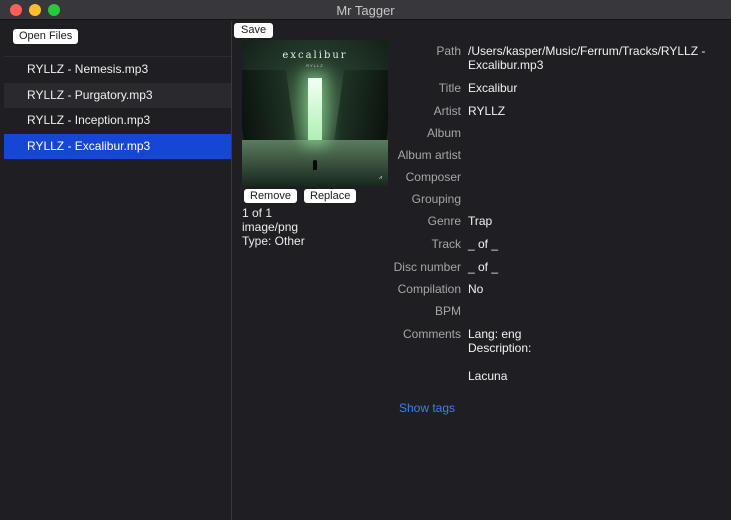 This screenshot has height=520, width=731. I want to click on tag-label-disc-number: Disc number, so click(427, 267).